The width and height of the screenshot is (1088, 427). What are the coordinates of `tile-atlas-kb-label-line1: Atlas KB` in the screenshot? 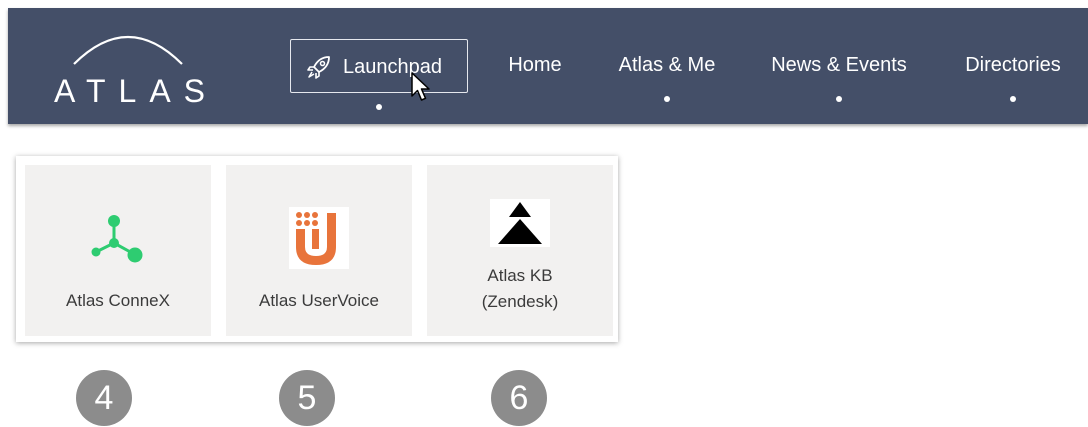 It's located at (520, 275).